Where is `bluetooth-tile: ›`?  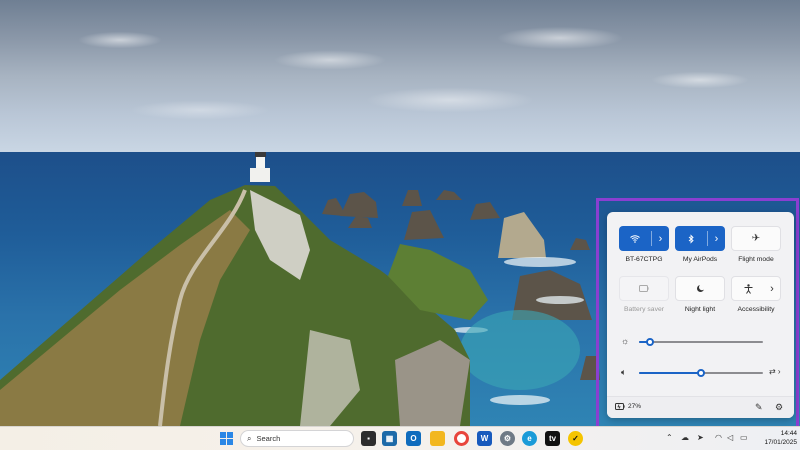
bluetooth-tile: › is located at coordinates (700, 238).